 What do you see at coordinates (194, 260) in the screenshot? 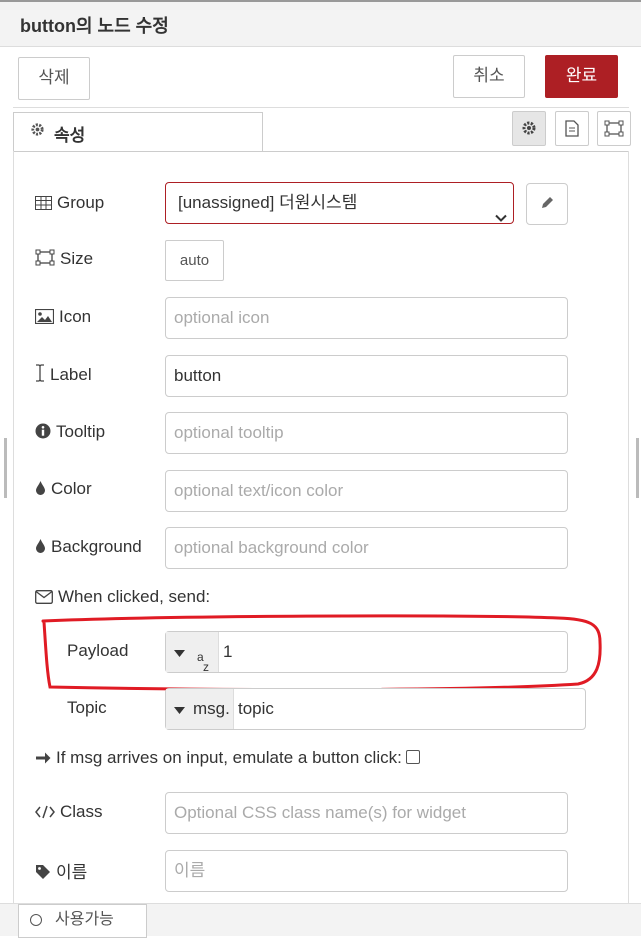
I see `size-button: auto` at bounding box center [194, 260].